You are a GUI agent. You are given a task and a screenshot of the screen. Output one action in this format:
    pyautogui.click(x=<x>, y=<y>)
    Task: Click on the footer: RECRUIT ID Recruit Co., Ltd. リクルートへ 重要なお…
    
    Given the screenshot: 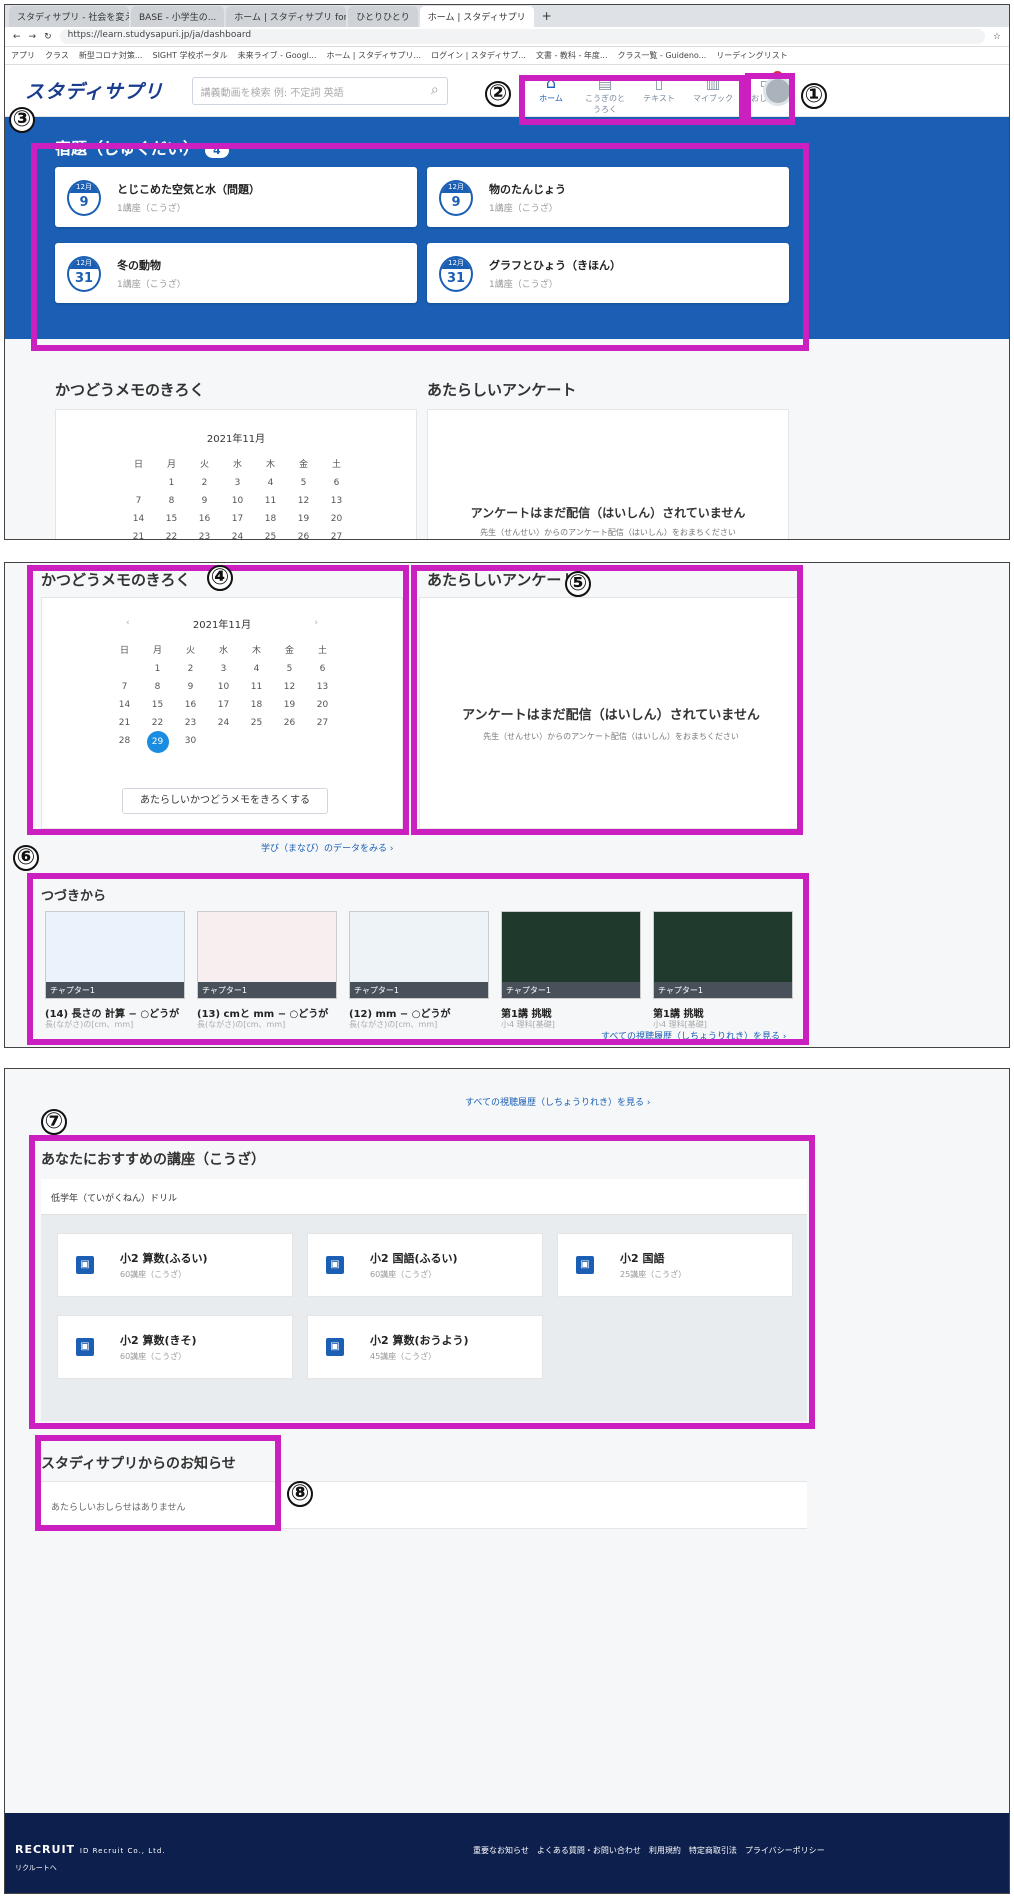 What is the action you would take?
    pyautogui.click(x=507, y=1853)
    